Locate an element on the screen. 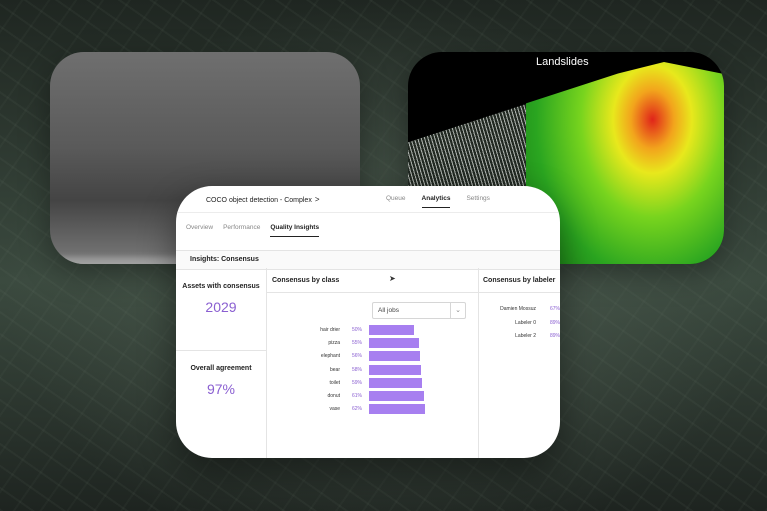 The image size is (767, 511). class-label: toilet is located at coordinates (310, 383).